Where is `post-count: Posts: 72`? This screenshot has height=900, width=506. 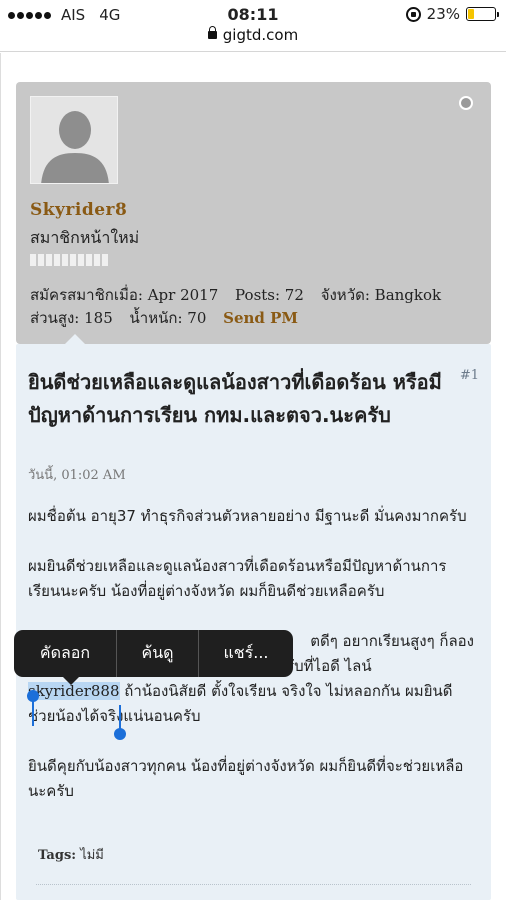
post-count: Posts: 72 is located at coordinates (269, 295).